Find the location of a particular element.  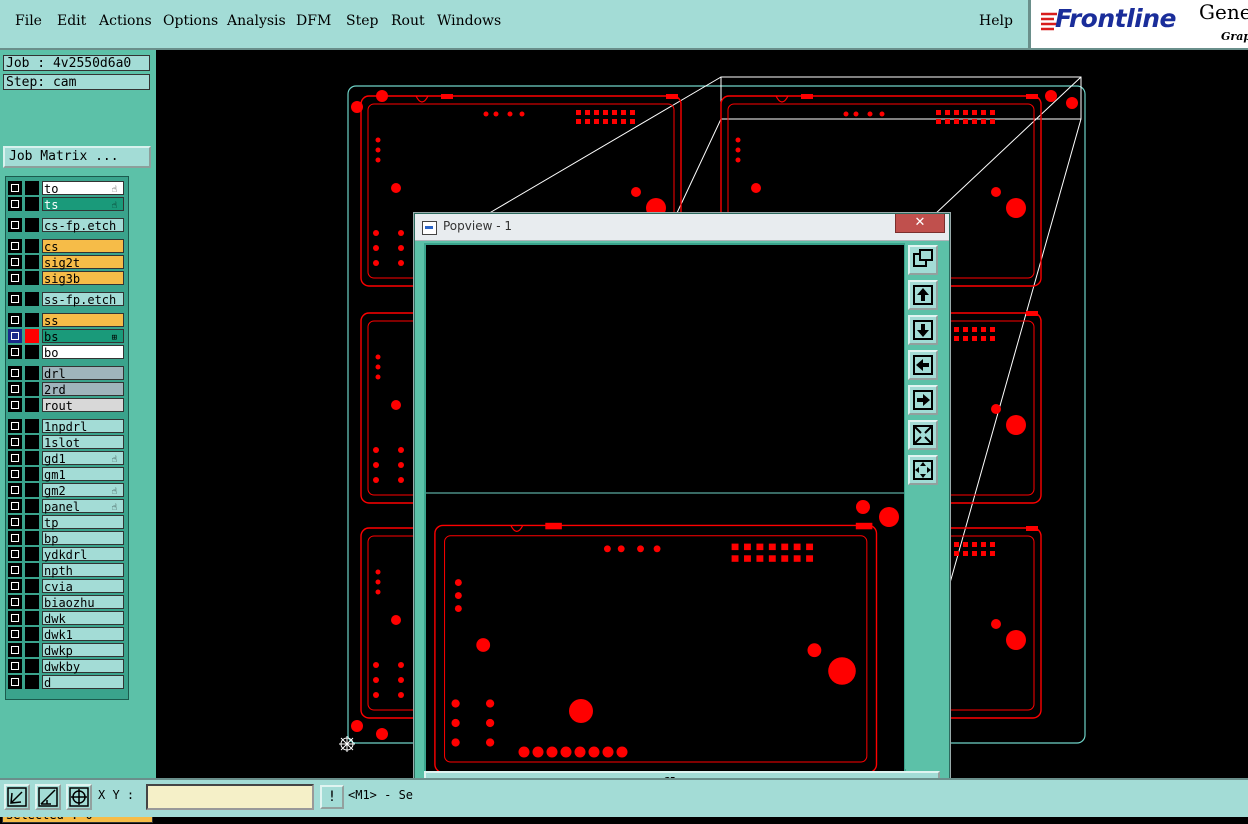

layer-name: tp is located at coordinates (83, 522).